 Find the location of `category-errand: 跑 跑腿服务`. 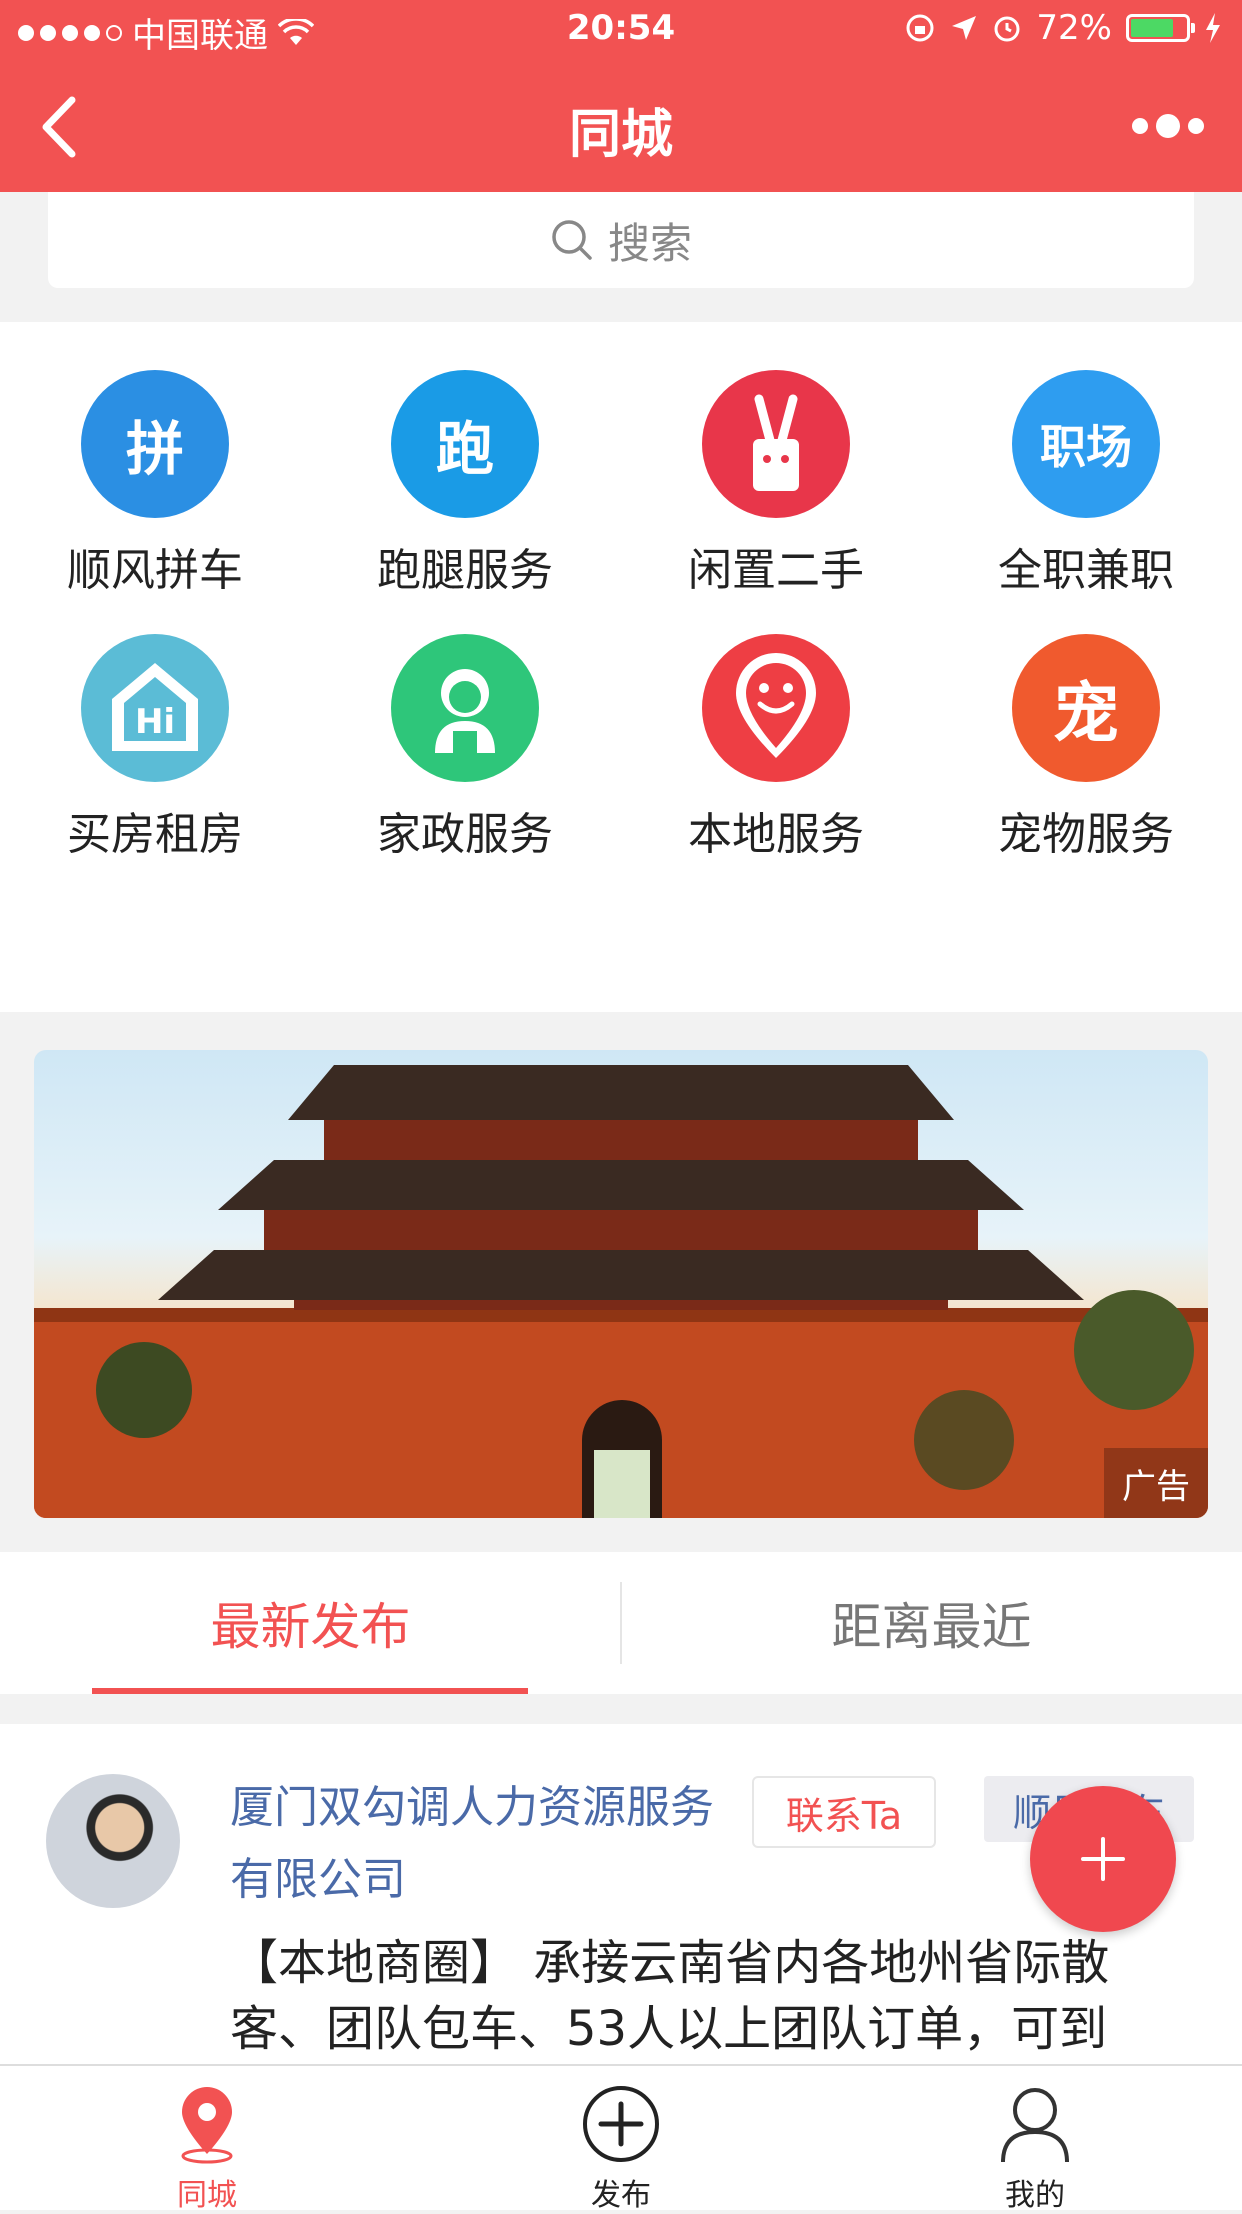

category-errand: 跑 跑腿服务 is located at coordinates (465, 459).